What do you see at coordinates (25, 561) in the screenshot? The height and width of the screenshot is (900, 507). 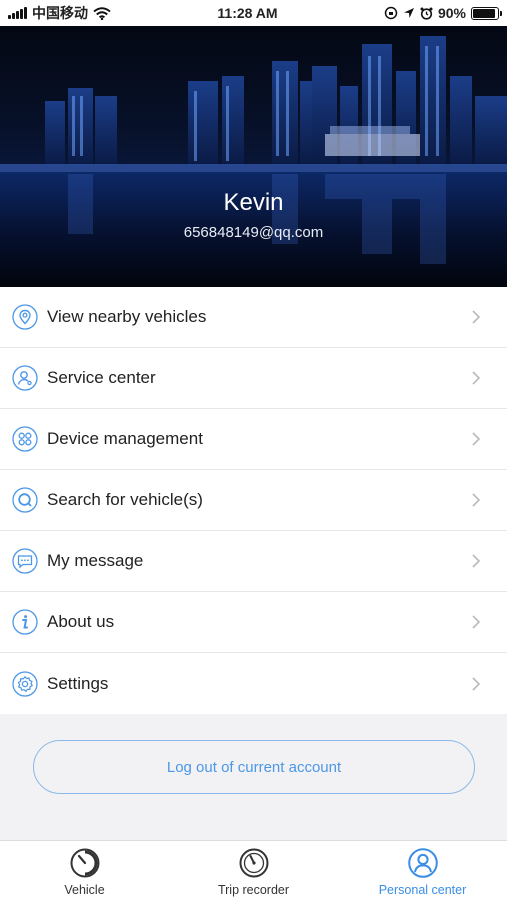 I see `message-bubble-icon` at bounding box center [25, 561].